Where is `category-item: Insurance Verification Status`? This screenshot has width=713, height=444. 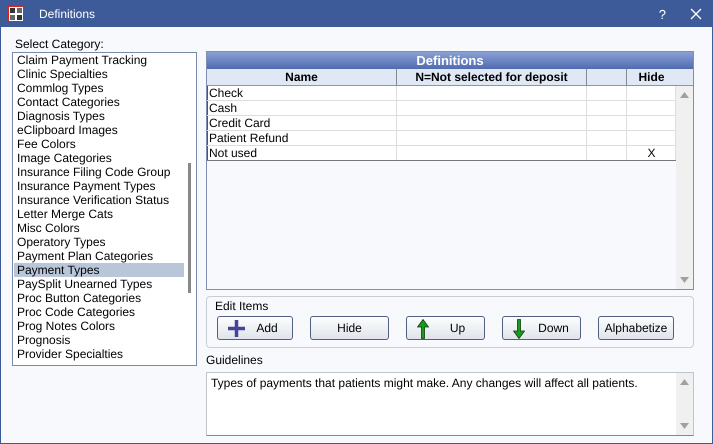
category-item: Insurance Verification Status is located at coordinates (99, 200).